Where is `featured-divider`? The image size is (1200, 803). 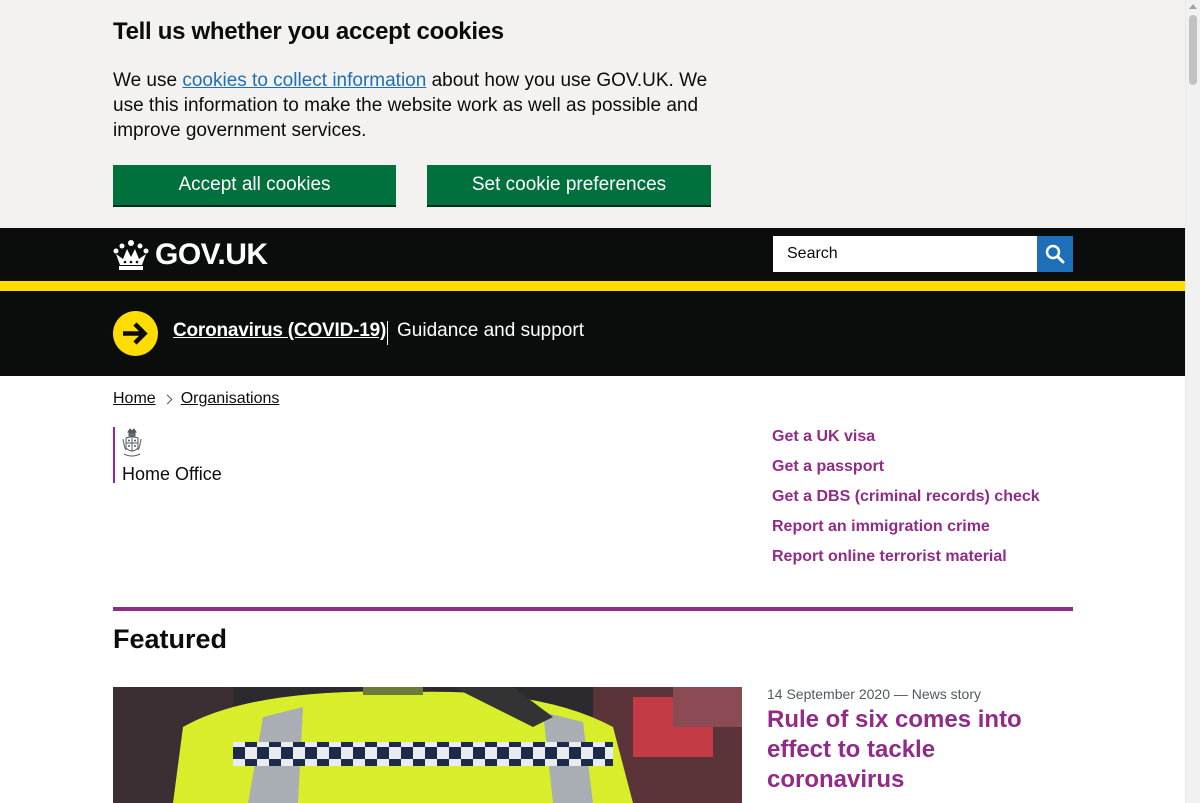
featured-divider is located at coordinates (593, 609).